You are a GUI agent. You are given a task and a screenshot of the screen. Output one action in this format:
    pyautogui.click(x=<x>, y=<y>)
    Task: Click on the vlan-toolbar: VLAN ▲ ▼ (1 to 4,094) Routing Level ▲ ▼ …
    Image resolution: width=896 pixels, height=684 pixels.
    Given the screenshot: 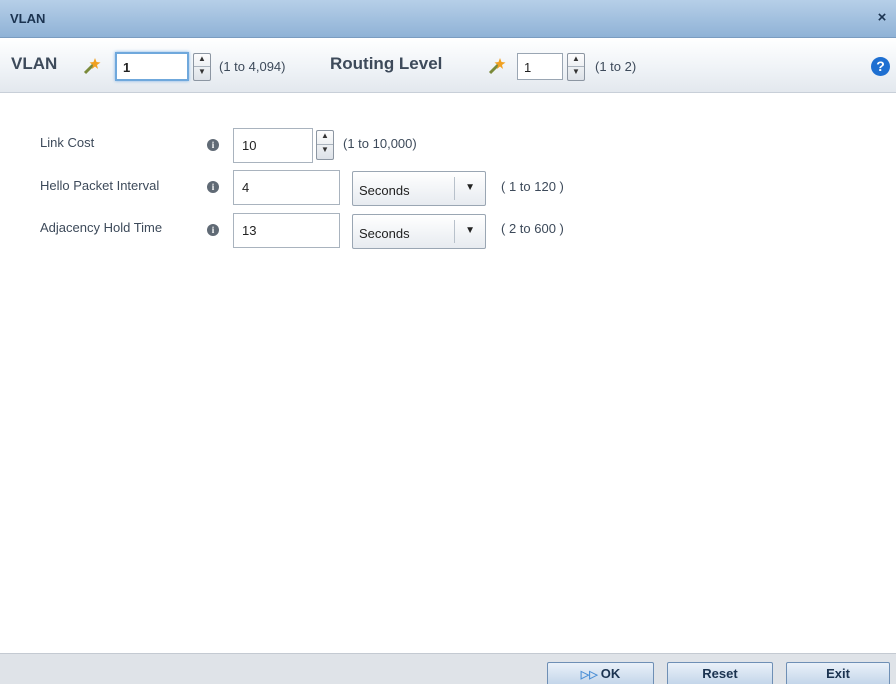 What is the action you would take?
    pyautogui.click(x=448, y=65)
    